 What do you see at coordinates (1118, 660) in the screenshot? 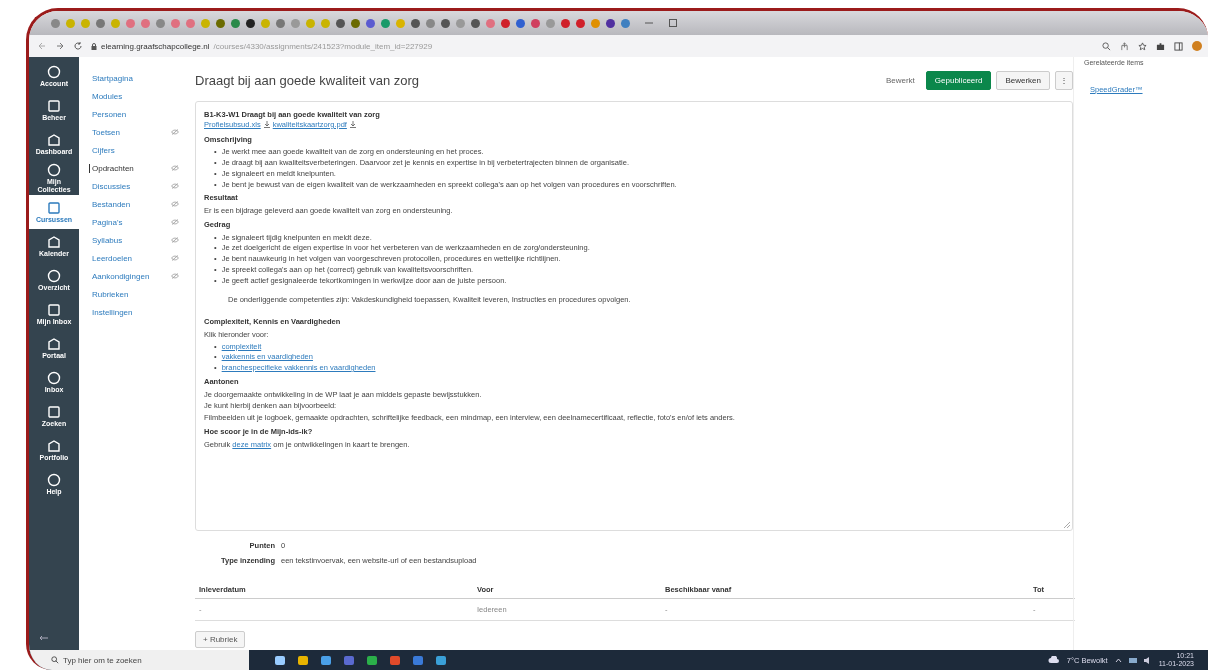
I see `chevron-up-icon` at bounding box center [1118, 660].